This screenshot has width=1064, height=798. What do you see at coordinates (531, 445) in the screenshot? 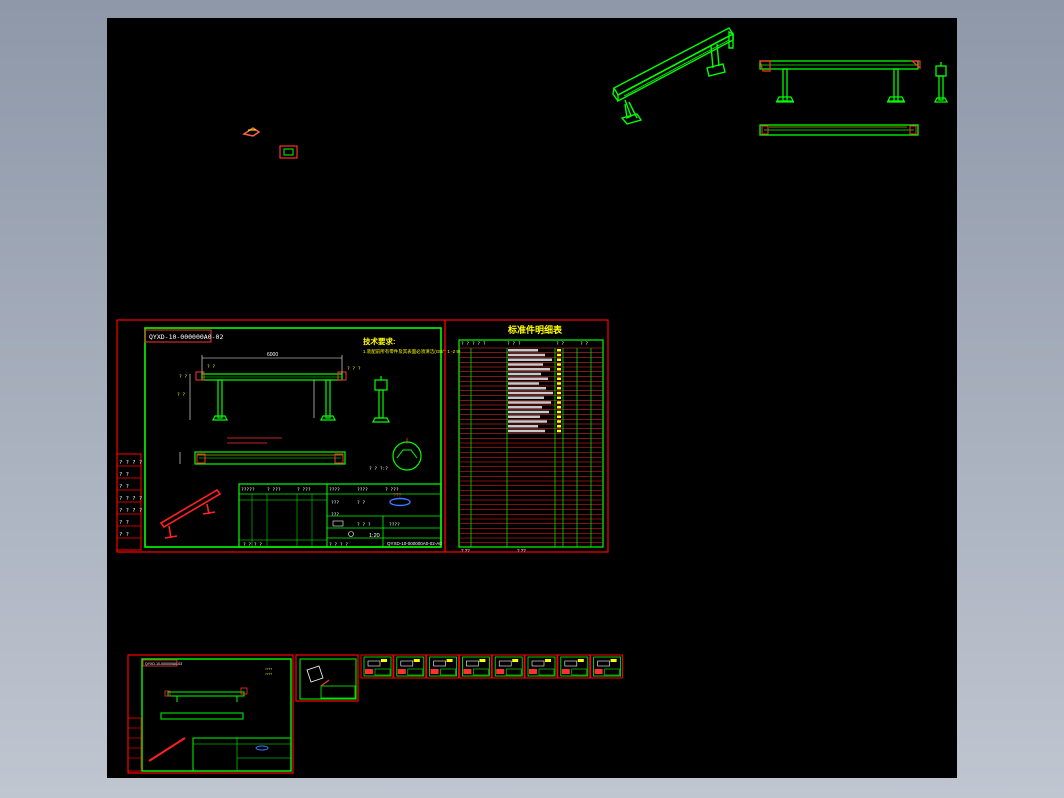
I see `parts-list-rows` at bounding box center [531, 445].